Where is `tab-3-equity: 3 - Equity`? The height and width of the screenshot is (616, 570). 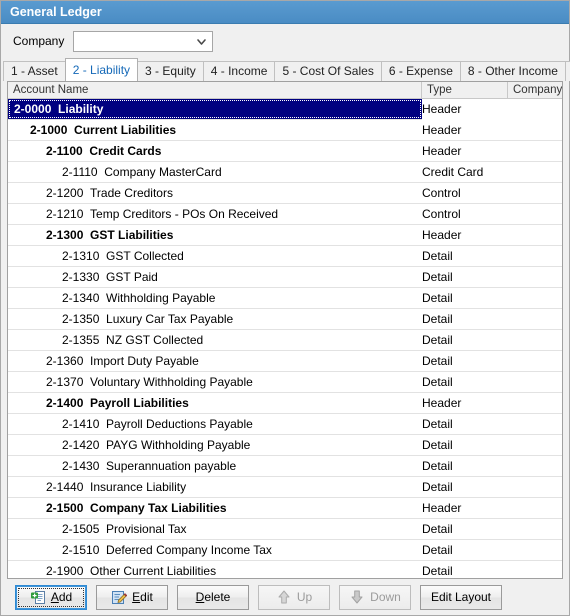
tab-3-equity: 3 - Equity is located at coordinates (170, 71).